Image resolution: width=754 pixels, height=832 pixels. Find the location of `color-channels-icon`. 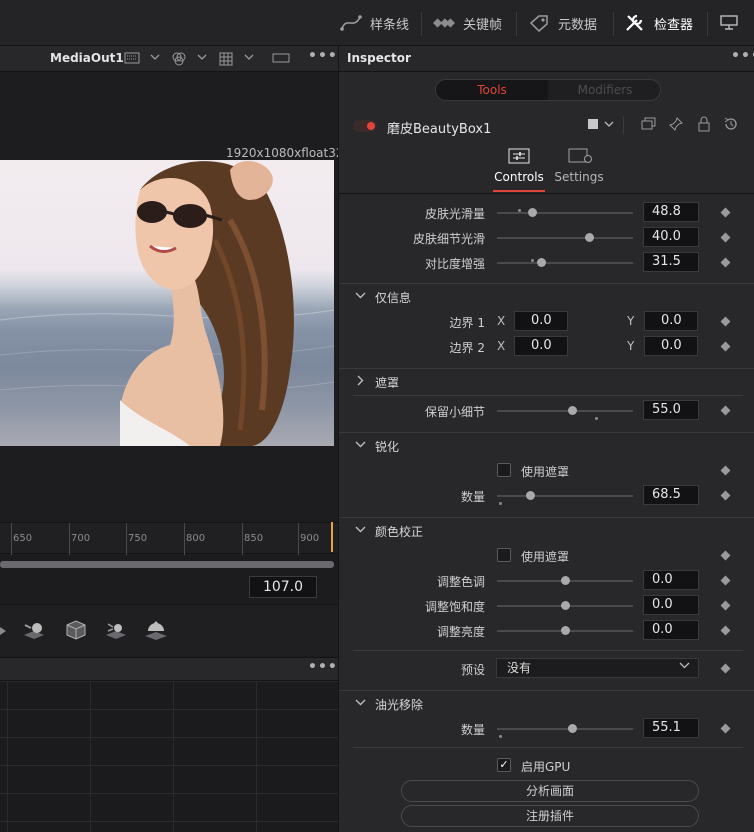

color-channels-icon is located at coordinates (179, 60).